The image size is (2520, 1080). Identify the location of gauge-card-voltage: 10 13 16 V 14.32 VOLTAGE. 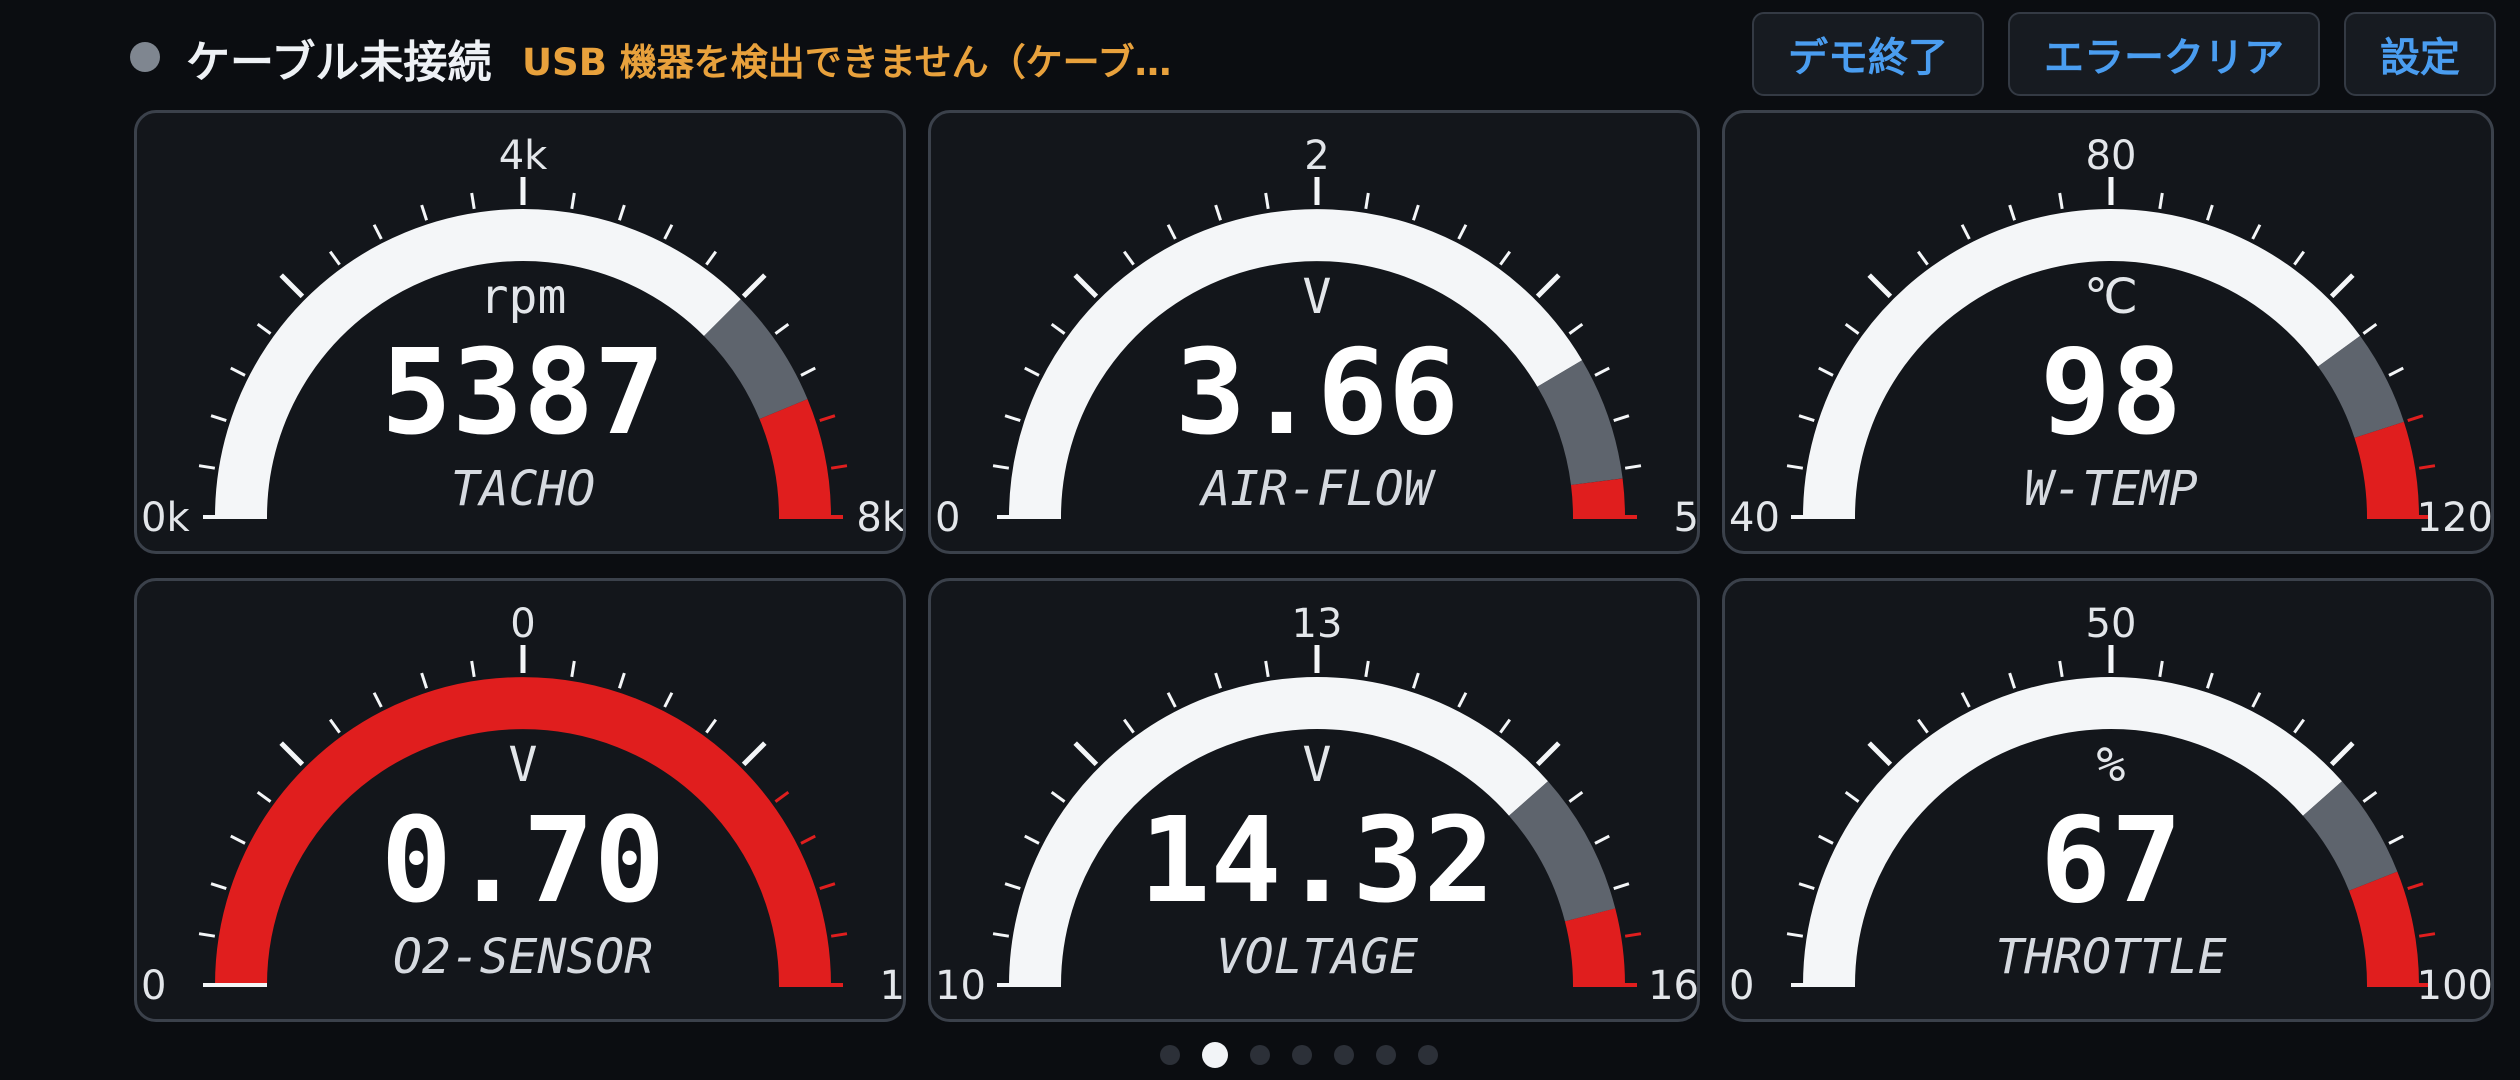
(1314, 800).